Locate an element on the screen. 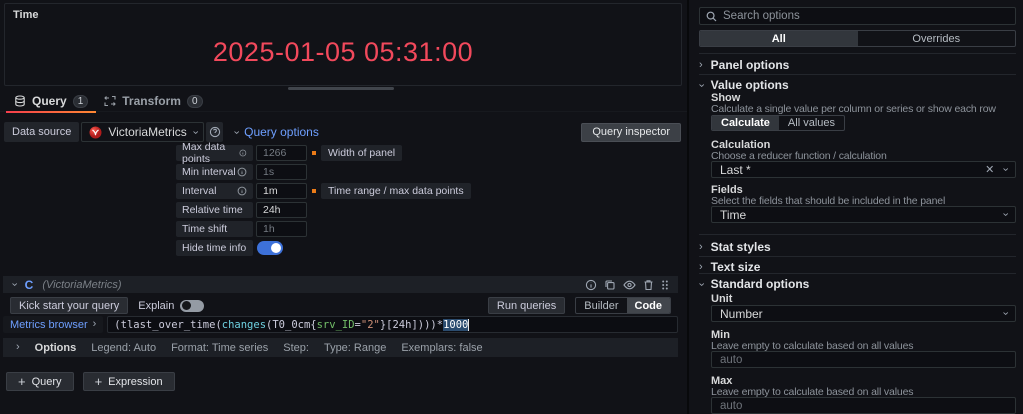  min-input is located at coordinates (863, 359).